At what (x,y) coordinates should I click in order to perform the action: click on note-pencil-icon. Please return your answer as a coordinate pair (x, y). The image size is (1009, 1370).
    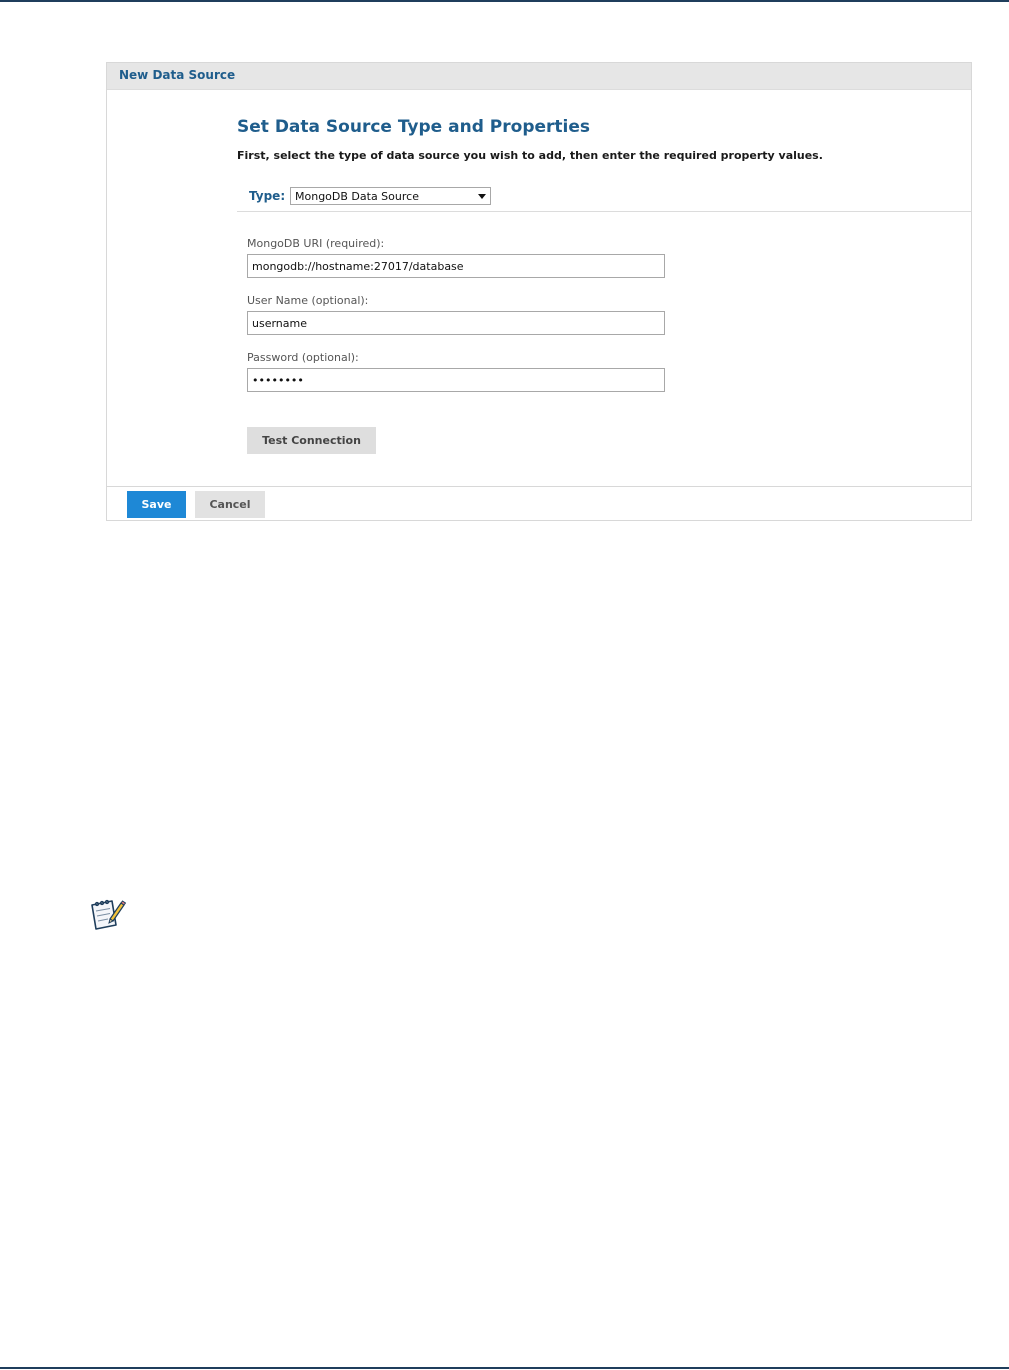
    Looking at the image, I should click on (106, 915).